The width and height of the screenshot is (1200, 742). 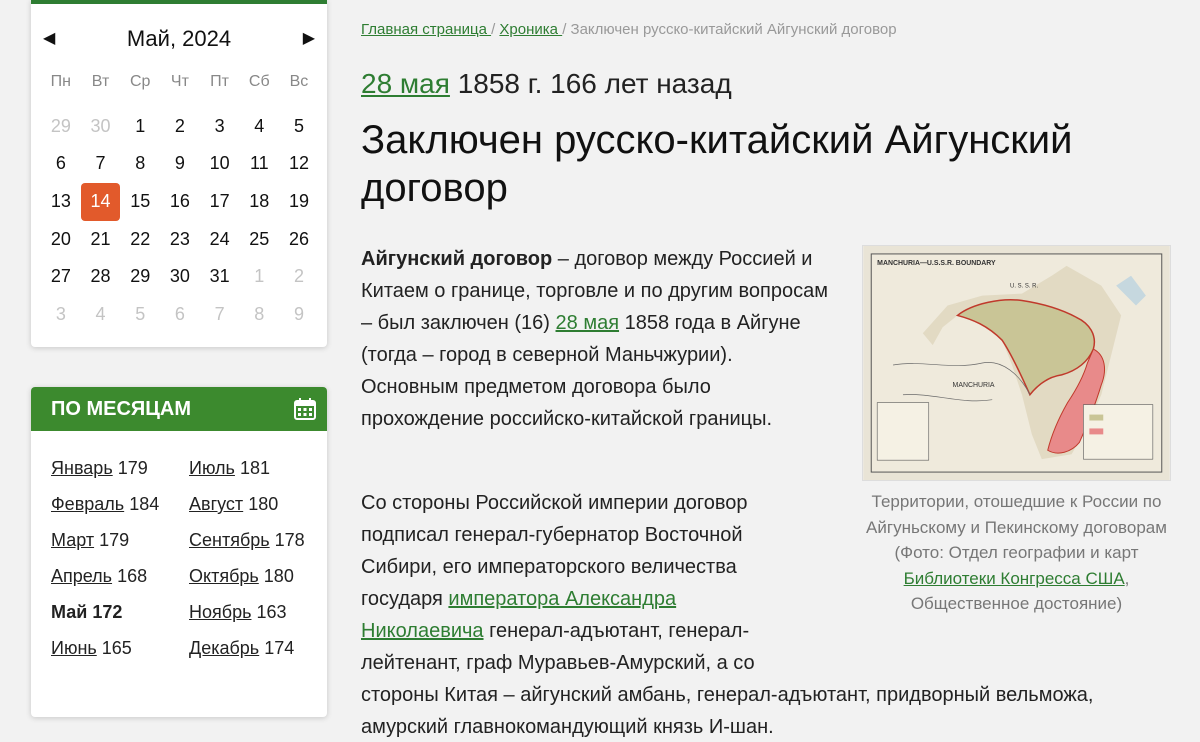 What do you see at coordinates (212, 468) in the screenshot?
I see `month-link: Июль` at bounding box center [212, 468].